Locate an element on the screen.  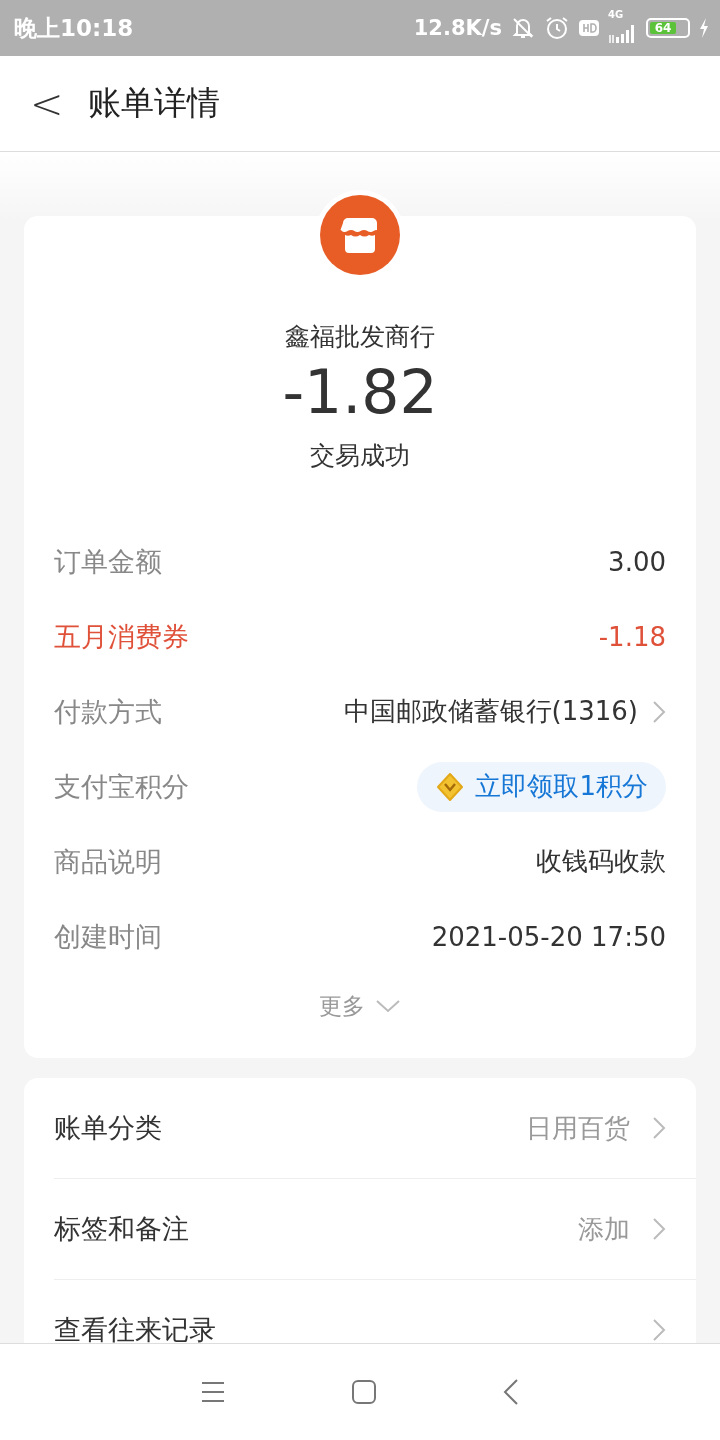
detail-value: 收钱码收款 is located at coordinates (601, 861).